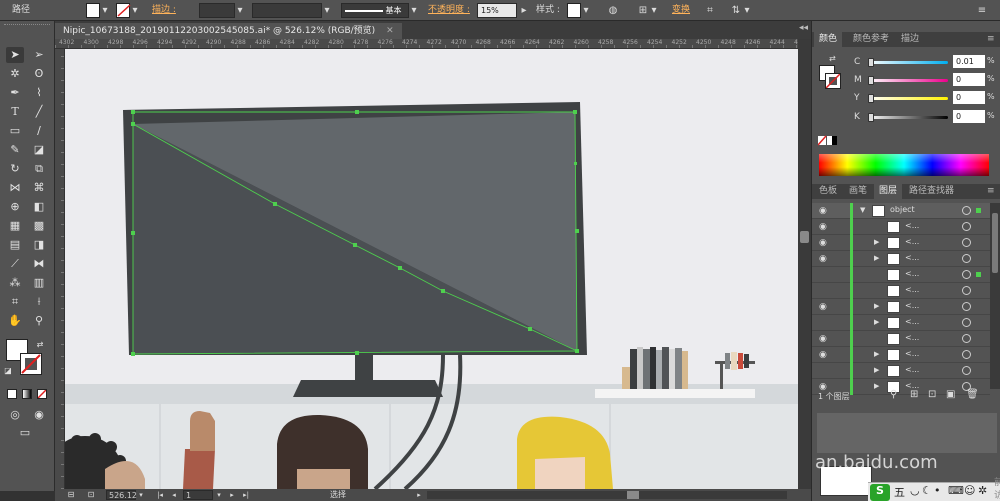 This screenshot has height=501, width=1000. What do you see at coordinates (390, 31) in the screenshot?
I see `close-tab-icon: ✕` at bounding box center [390, 31].